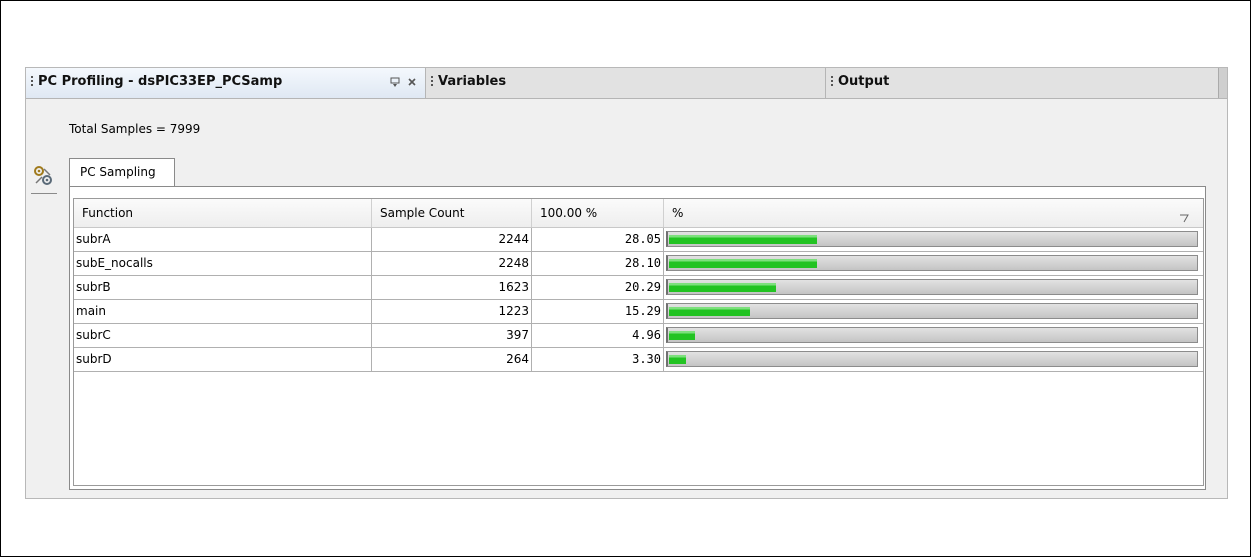 This screenshot has height=557, width=1251. What do you see at coordinates (223, 263) in the screenshot?
I see `function-name: subE_nocalls` at bounding box center [223, 263].